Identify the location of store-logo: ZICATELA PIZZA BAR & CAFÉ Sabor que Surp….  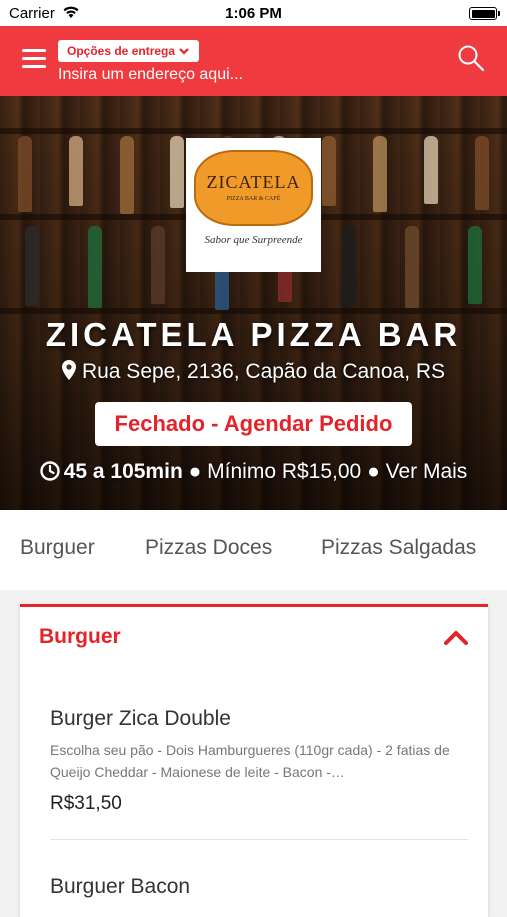
(253, 205).